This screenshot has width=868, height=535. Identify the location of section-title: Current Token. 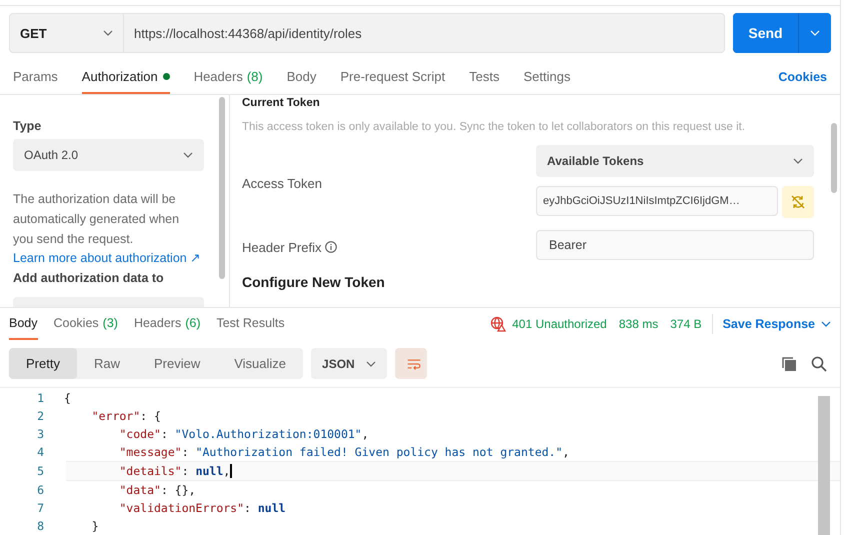
(281, 103).